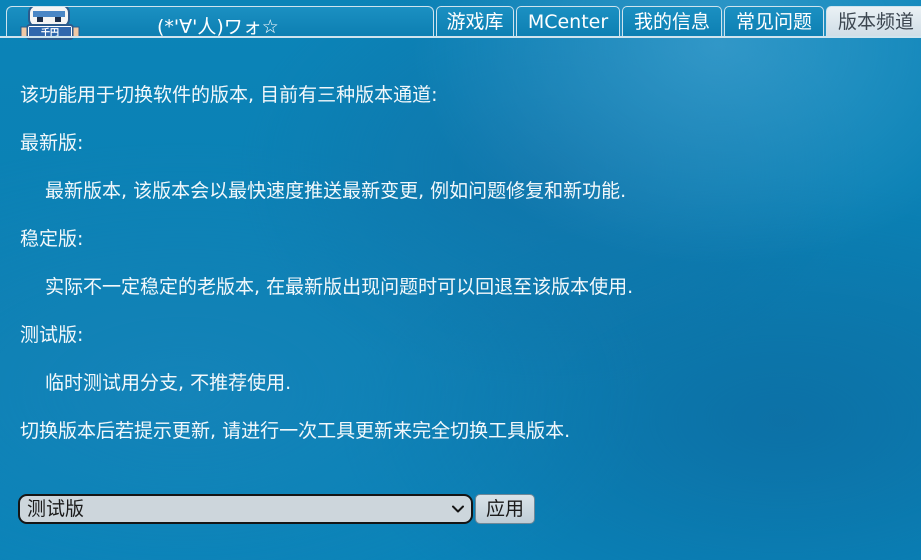  I want to click on channel-name-stable: 稳定版:, so click(52, 239).